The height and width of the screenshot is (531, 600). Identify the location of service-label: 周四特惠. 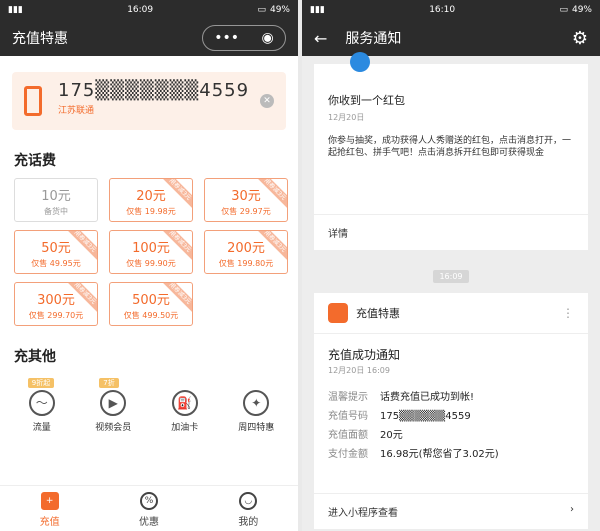
(256, 428).